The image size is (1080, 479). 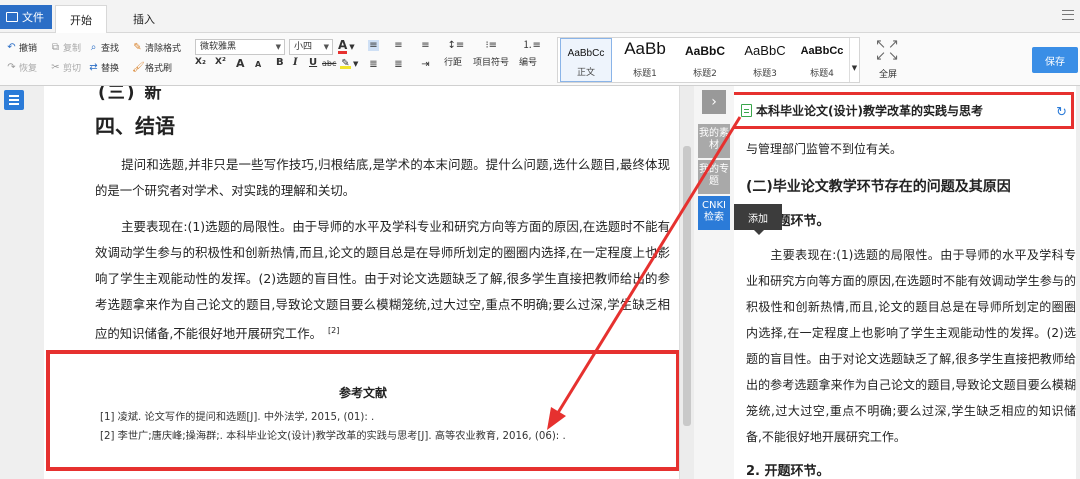 I want to click on redo-label: 恢复, so click(x=28, y=69).